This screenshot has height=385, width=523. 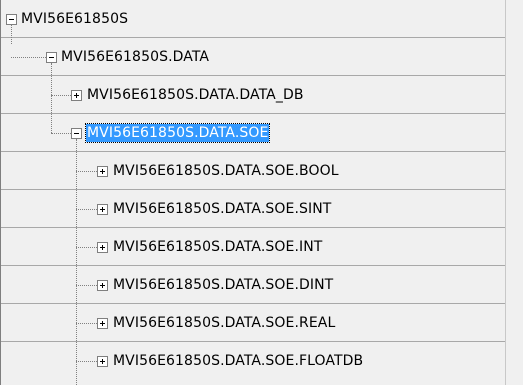 I want to click on tree-node-label-selected: MVI56E61850S.DATA.SOE, so click(x=177, y=133).